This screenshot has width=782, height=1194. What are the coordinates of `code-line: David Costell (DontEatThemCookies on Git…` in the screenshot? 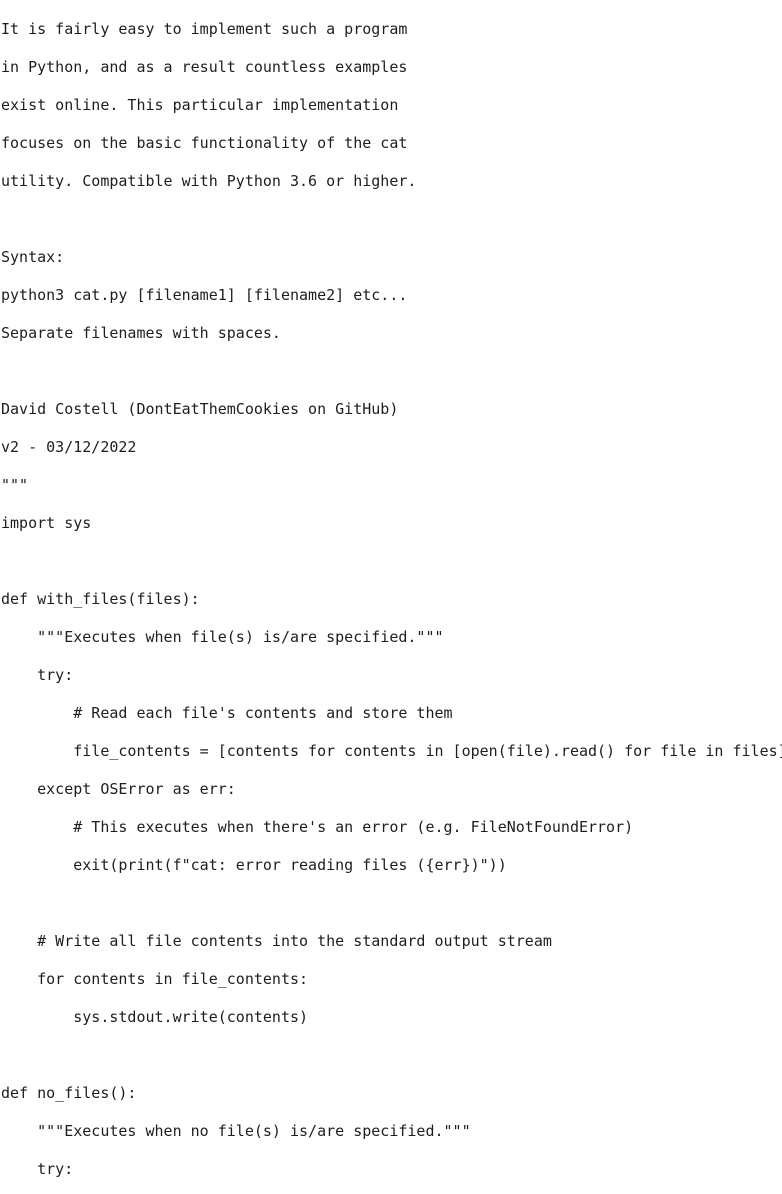 It's located at (200, 409).